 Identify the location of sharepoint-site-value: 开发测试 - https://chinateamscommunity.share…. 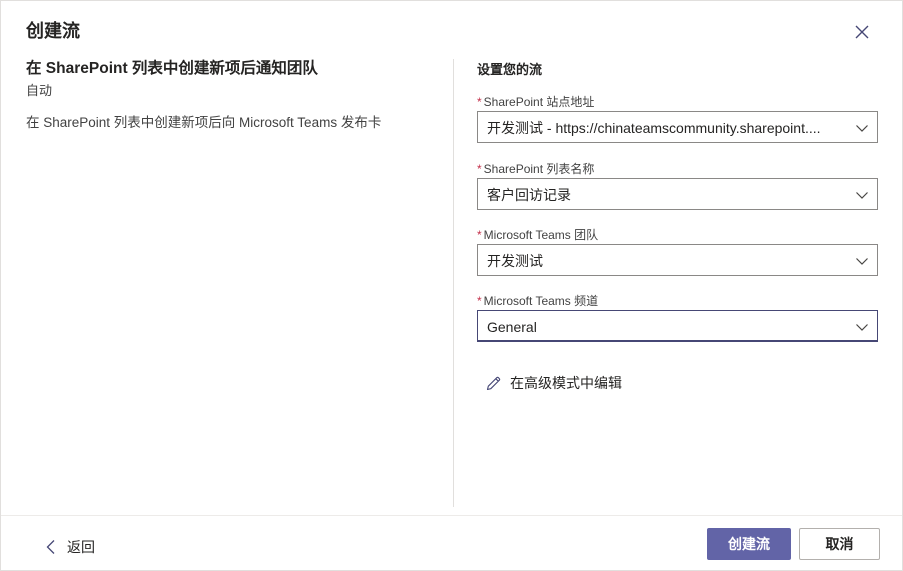
(654, 128).